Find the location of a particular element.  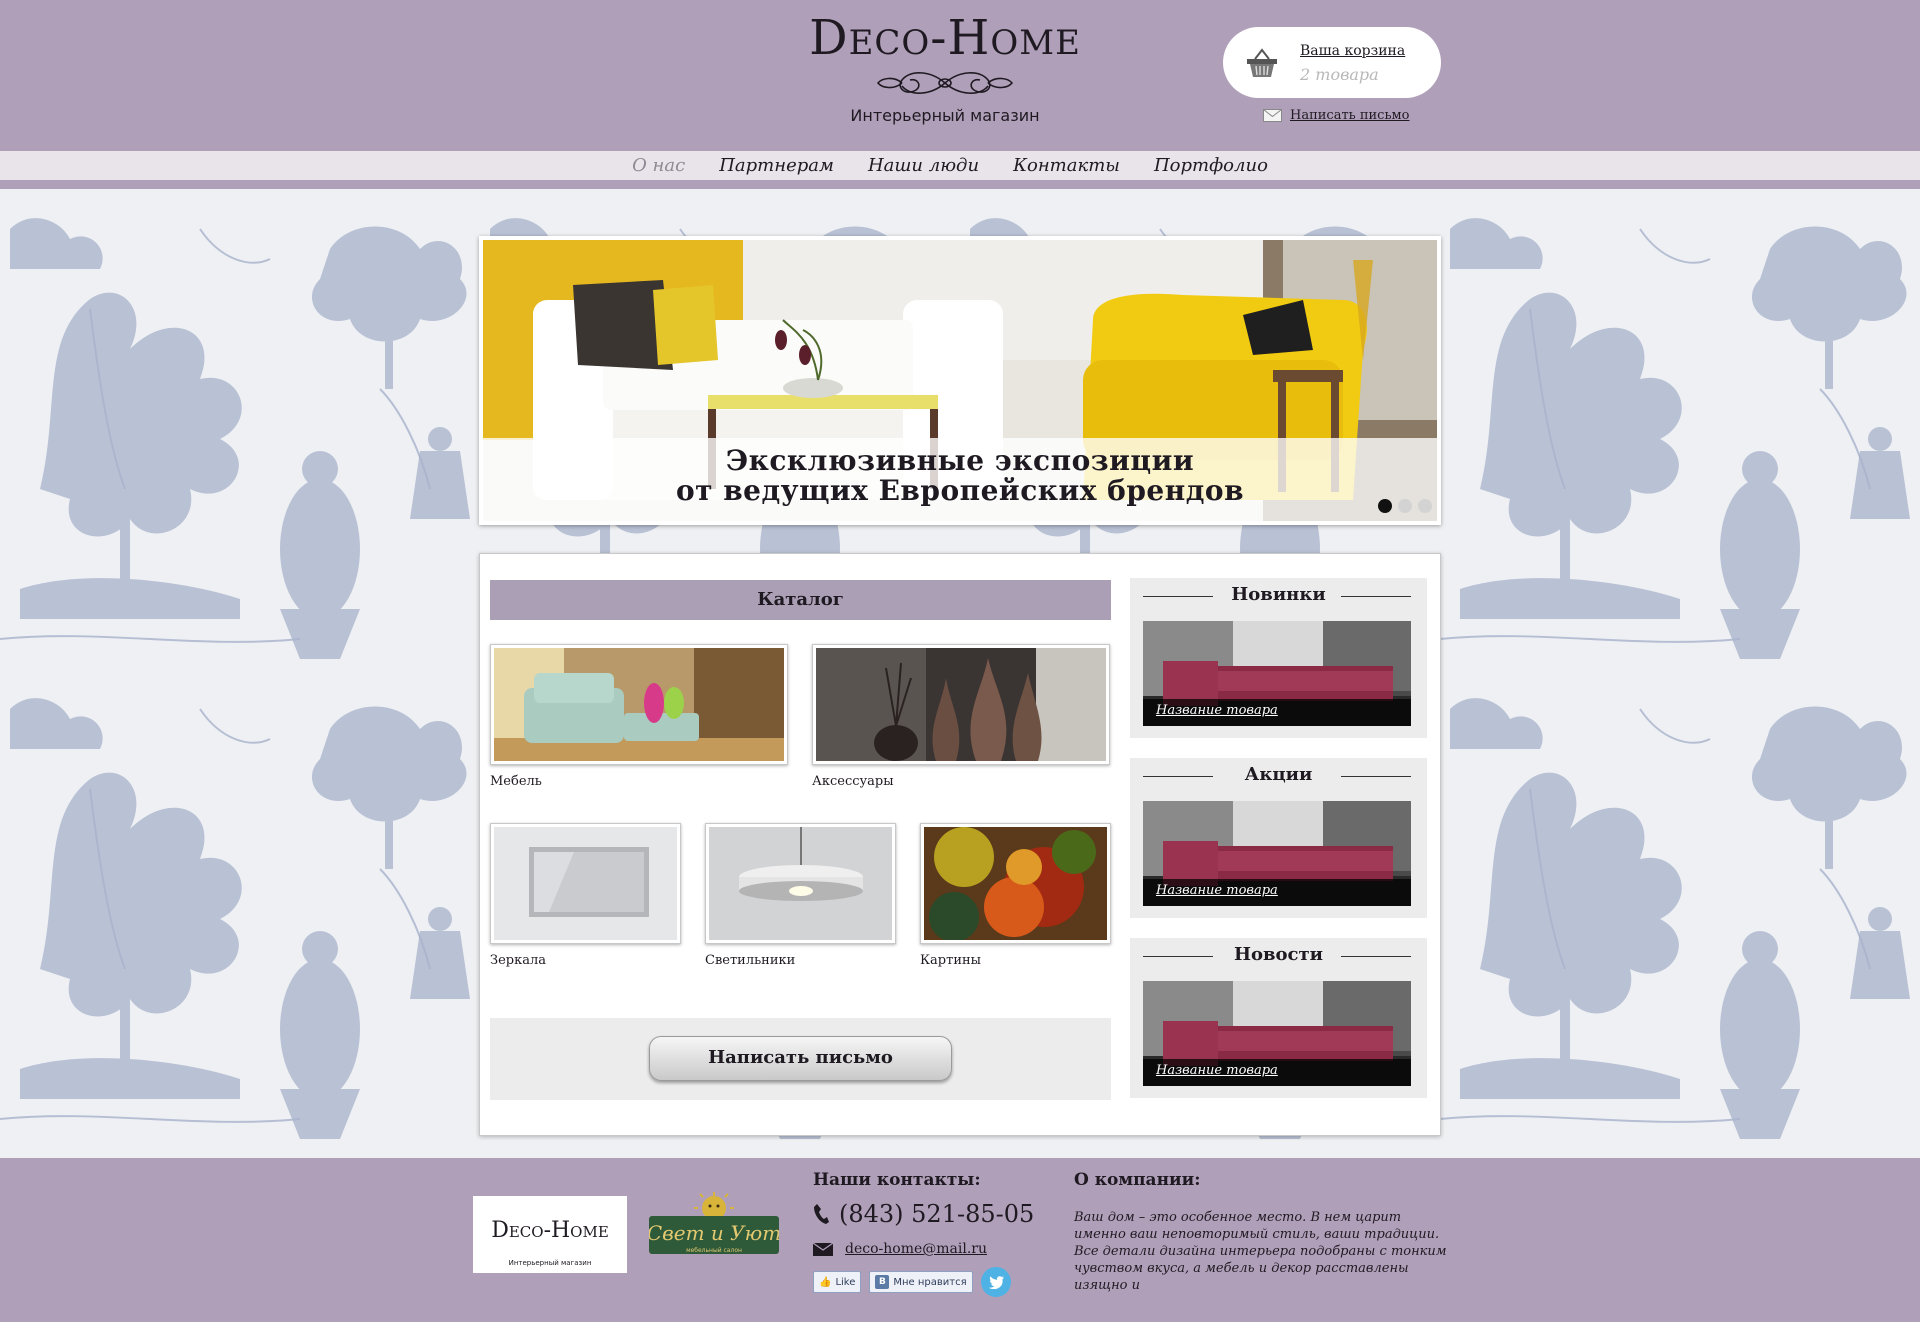

footer-logo-subtitle: Интерьерный магазин is located at coordinates (550, 1263).